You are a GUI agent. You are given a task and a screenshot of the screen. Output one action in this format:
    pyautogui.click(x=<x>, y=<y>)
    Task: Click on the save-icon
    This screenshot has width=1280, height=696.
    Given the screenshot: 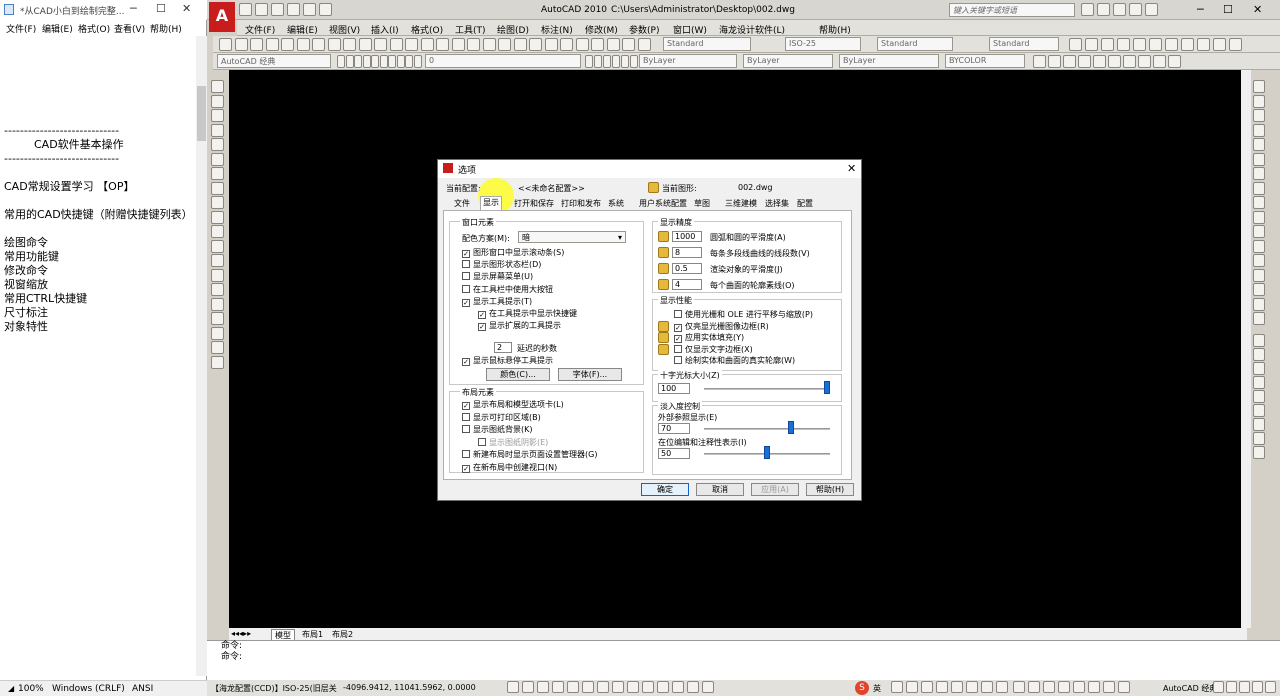 What is the action you would take?
    pyautogui.click(x=277, y=9)
    